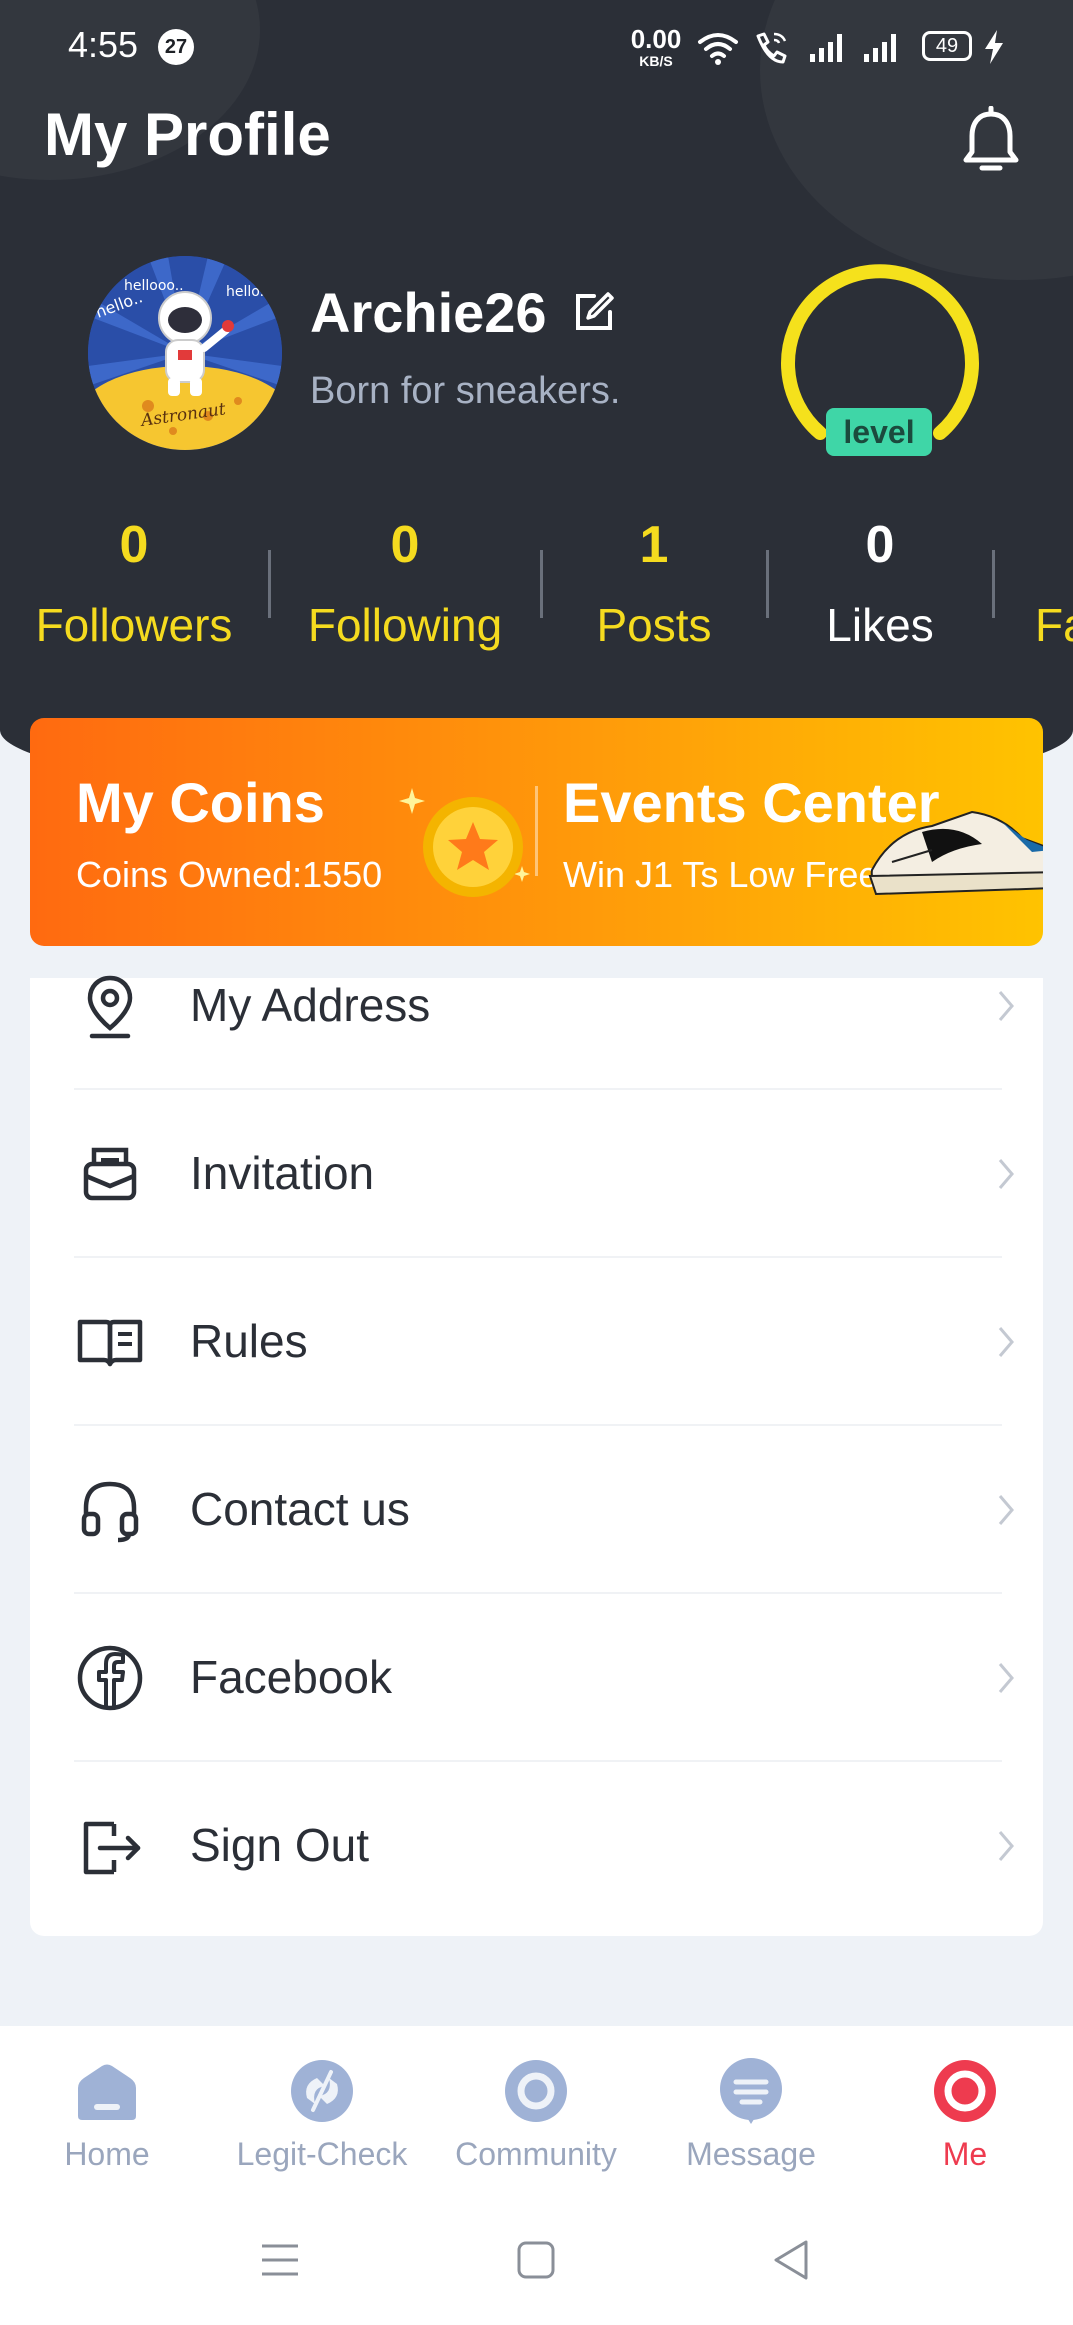 This screenshot has width=1073, height=2325. I want to click on nav-community: Community, so click(536, 2118).